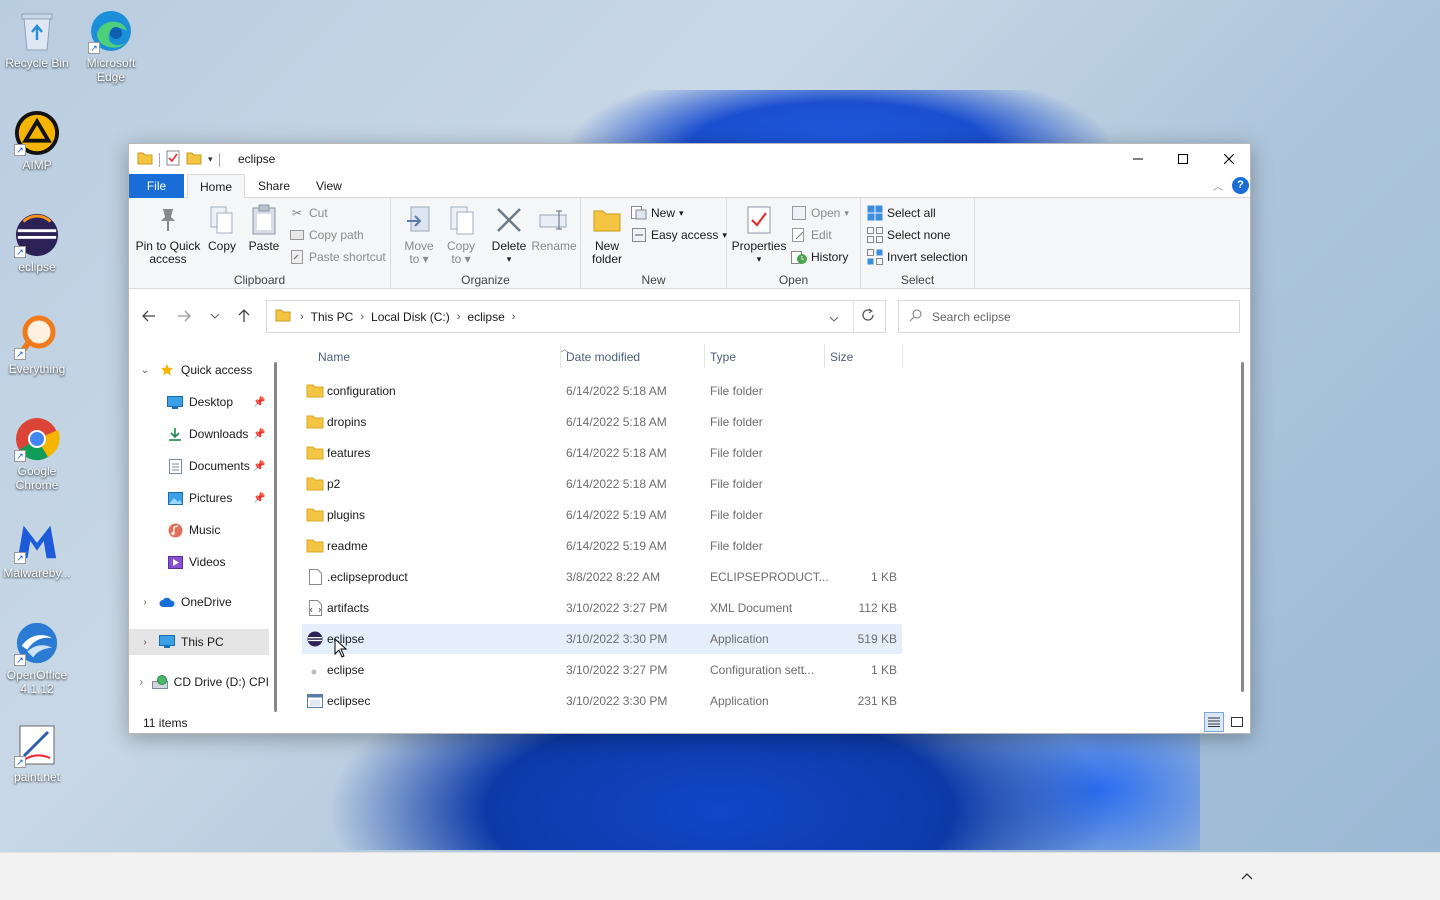  What do you see at coordinates (173, 159) in the screenshot?
I see `properties-icon` at bounding box center [173, 159].